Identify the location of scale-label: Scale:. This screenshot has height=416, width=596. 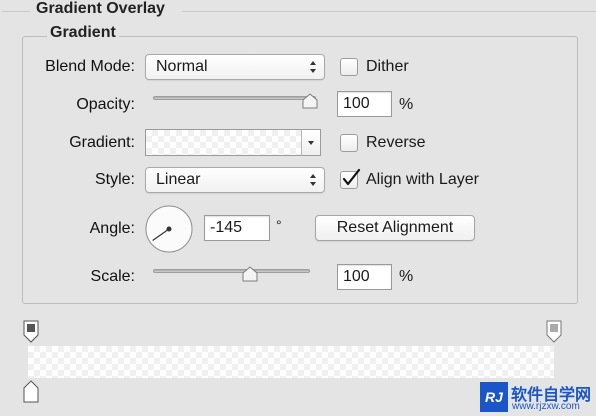
(112, 276).